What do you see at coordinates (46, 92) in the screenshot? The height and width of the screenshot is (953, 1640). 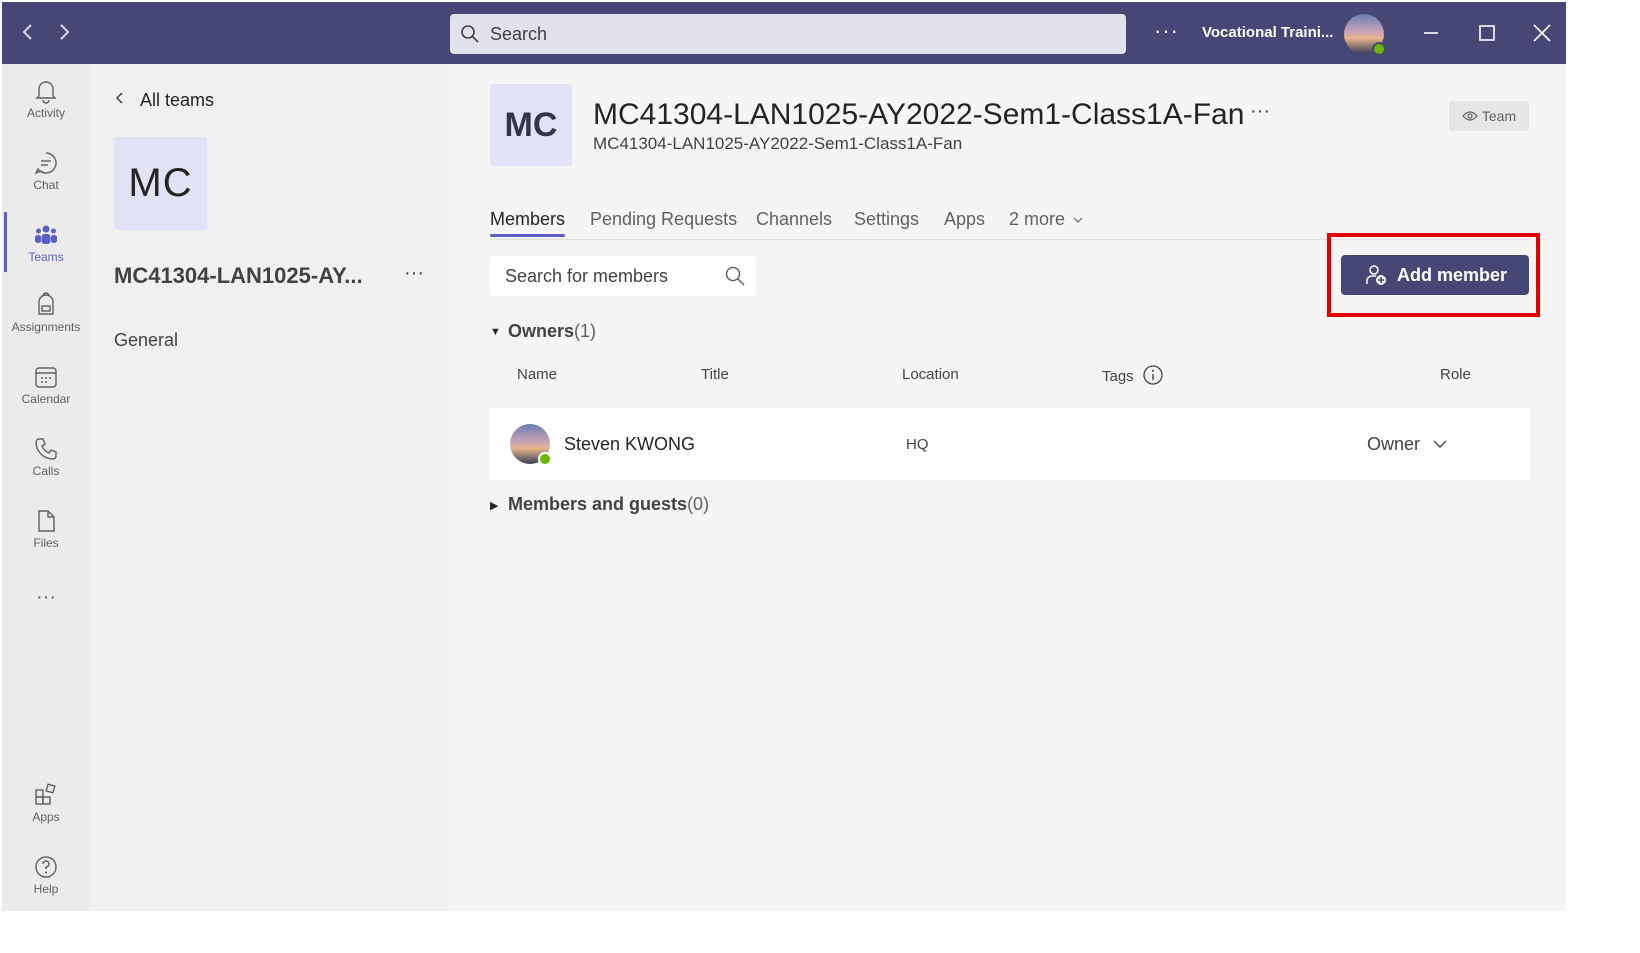 I see `bell-icon` at bounding box center [46, 92].